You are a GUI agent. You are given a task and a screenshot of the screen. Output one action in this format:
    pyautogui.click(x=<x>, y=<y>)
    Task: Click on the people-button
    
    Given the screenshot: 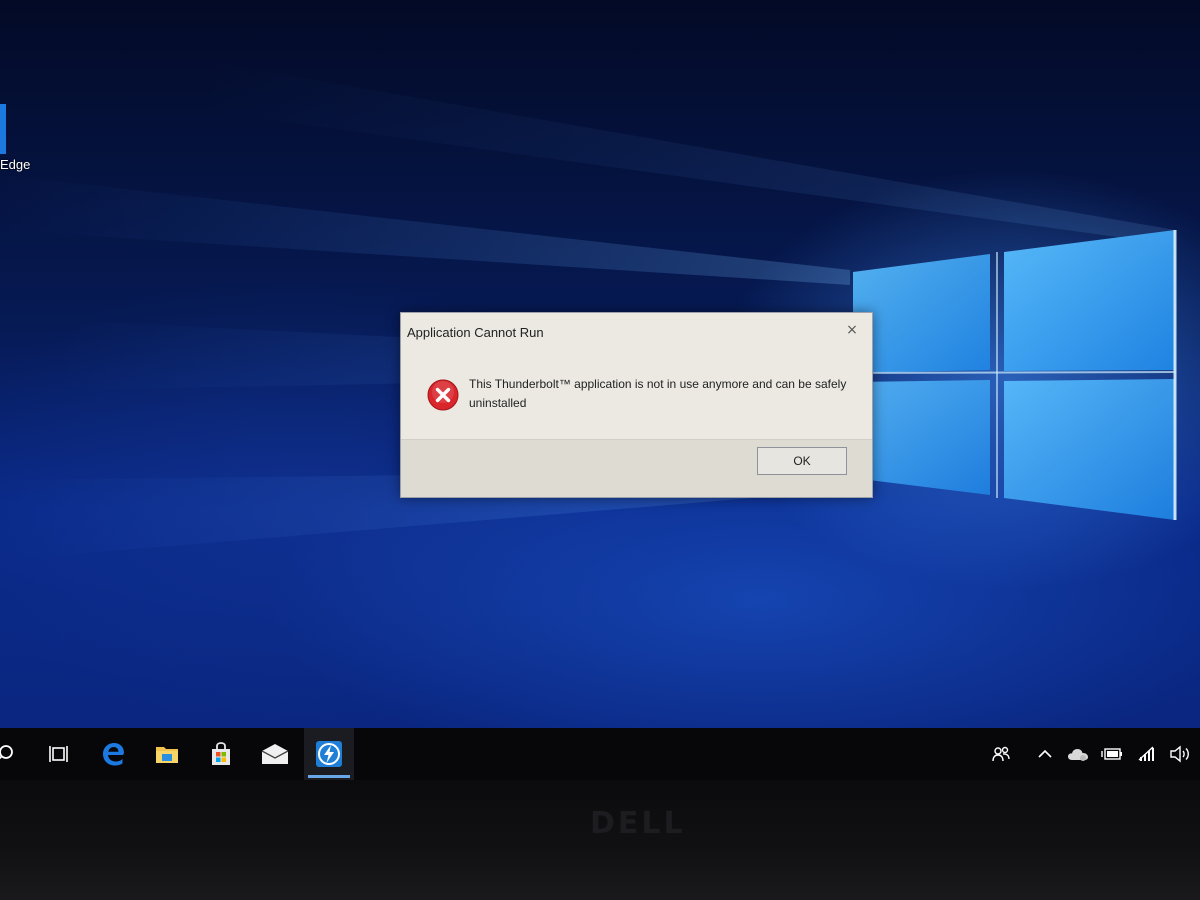 What is the action you would take?
    pyautogui.click(x=1001, y=754)
    